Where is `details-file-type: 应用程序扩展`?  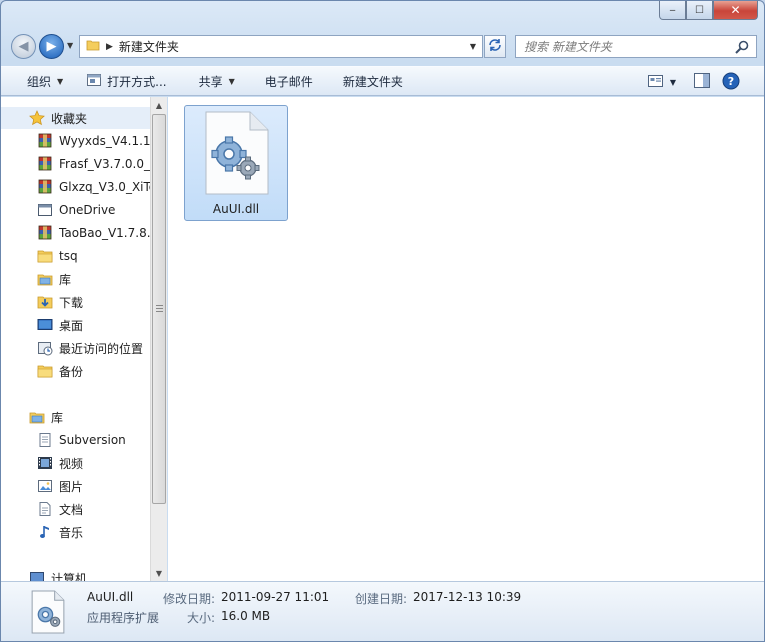
details-file-type: 应用程序扩展 is located at coordinates (123, 618).